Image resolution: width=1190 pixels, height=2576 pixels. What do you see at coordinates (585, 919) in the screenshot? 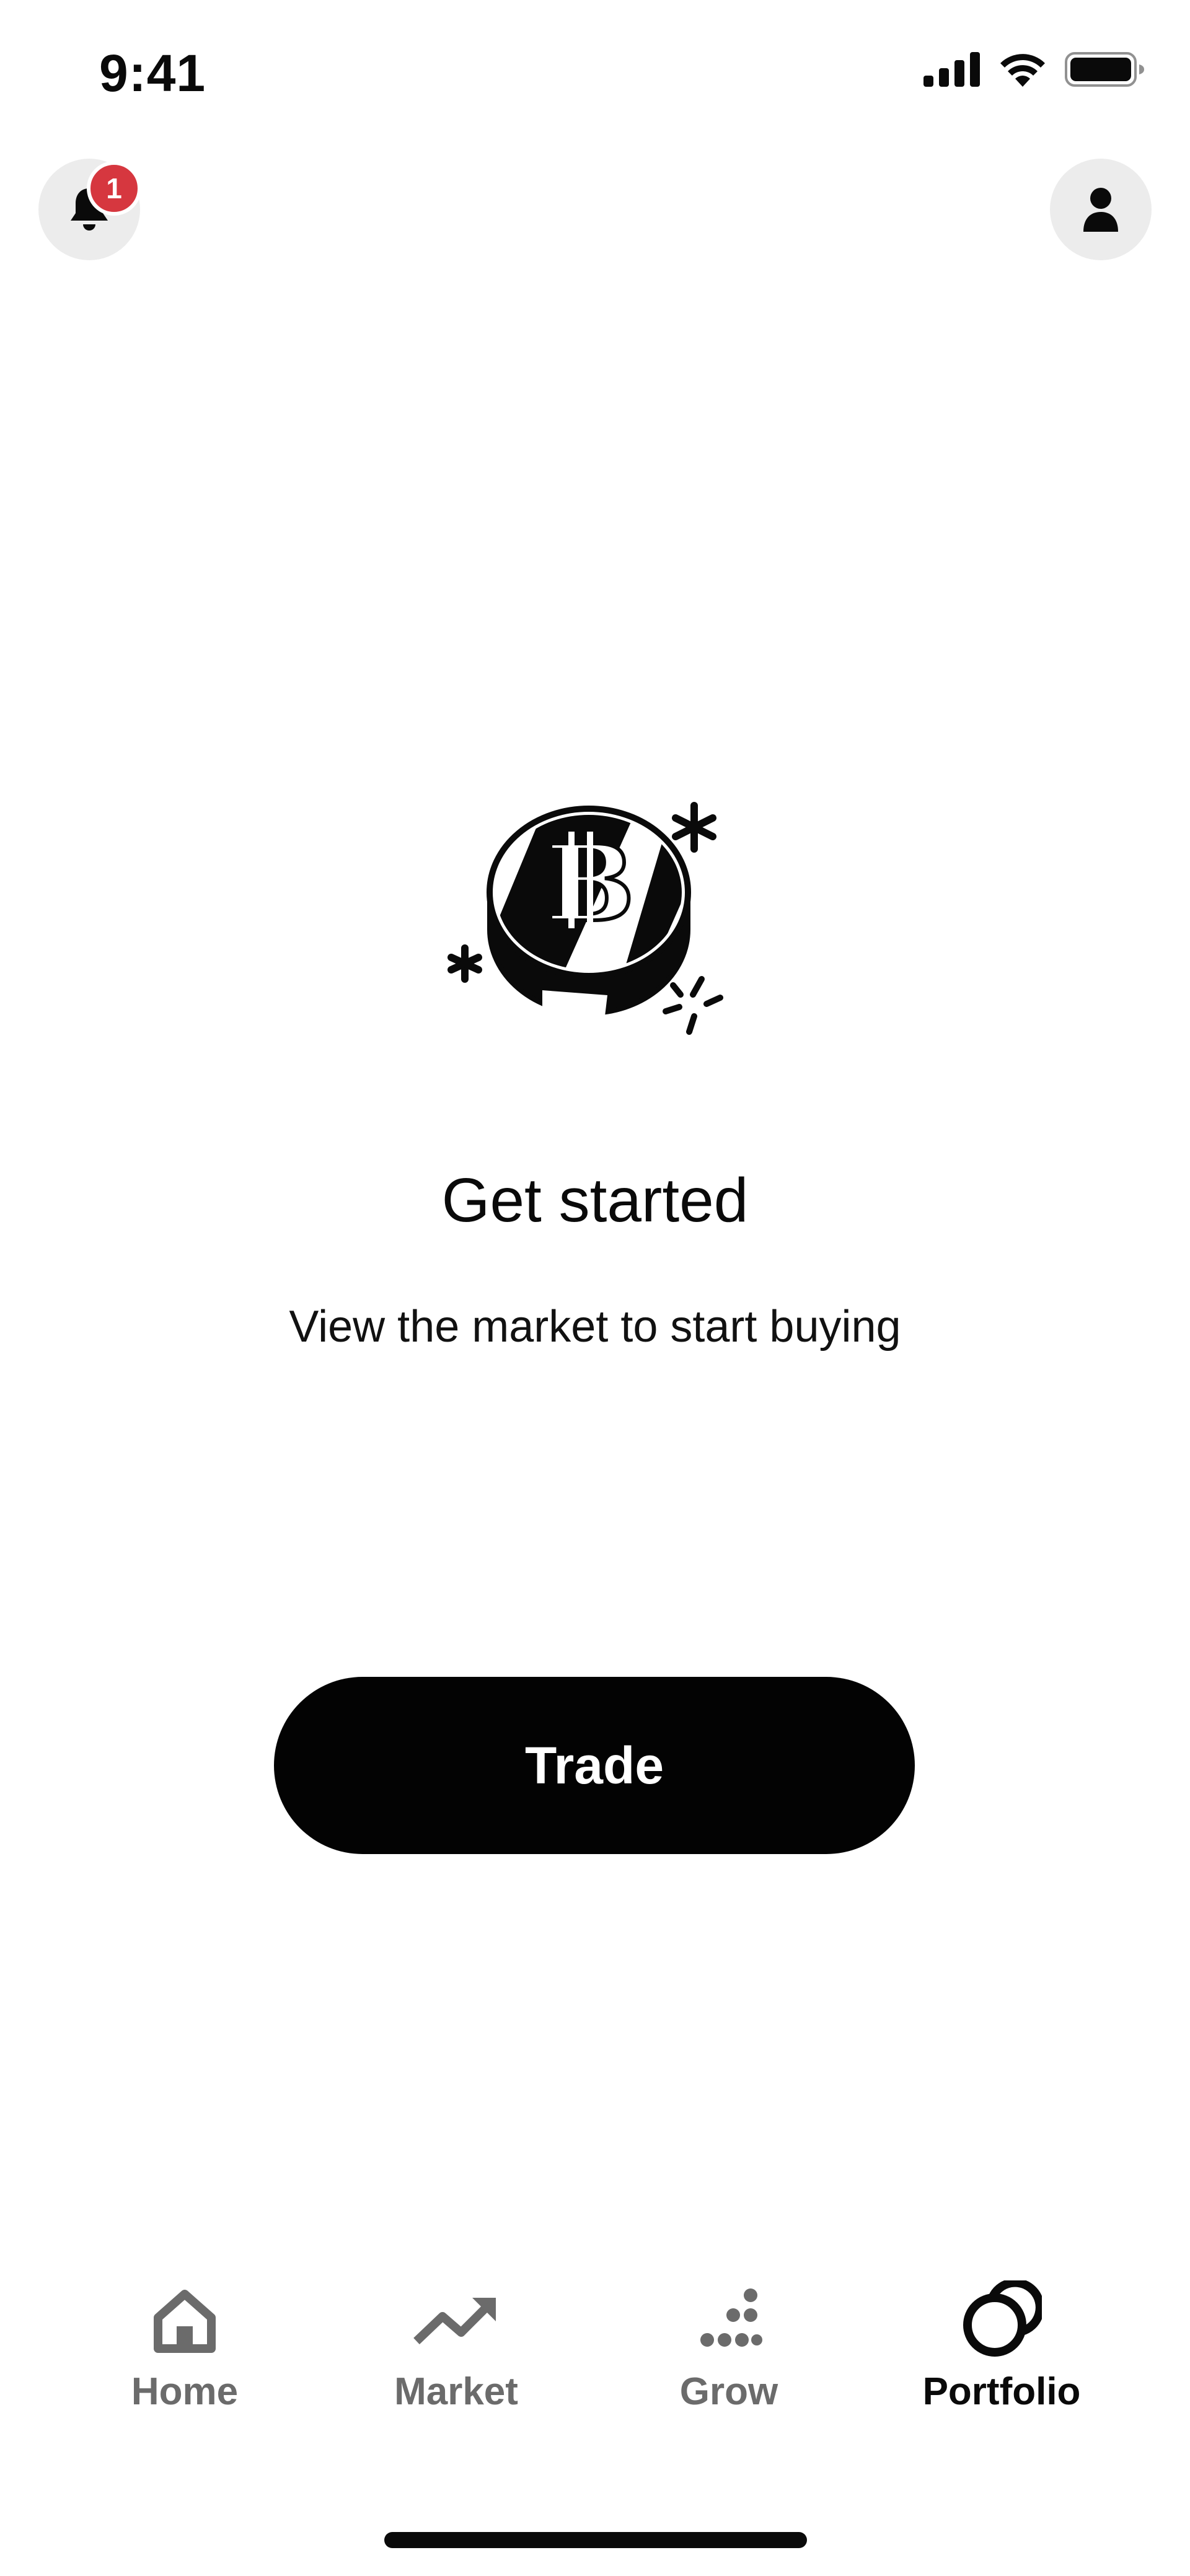
I see `bitcoin-coin-icon: B` at bounding box center [585, 919].